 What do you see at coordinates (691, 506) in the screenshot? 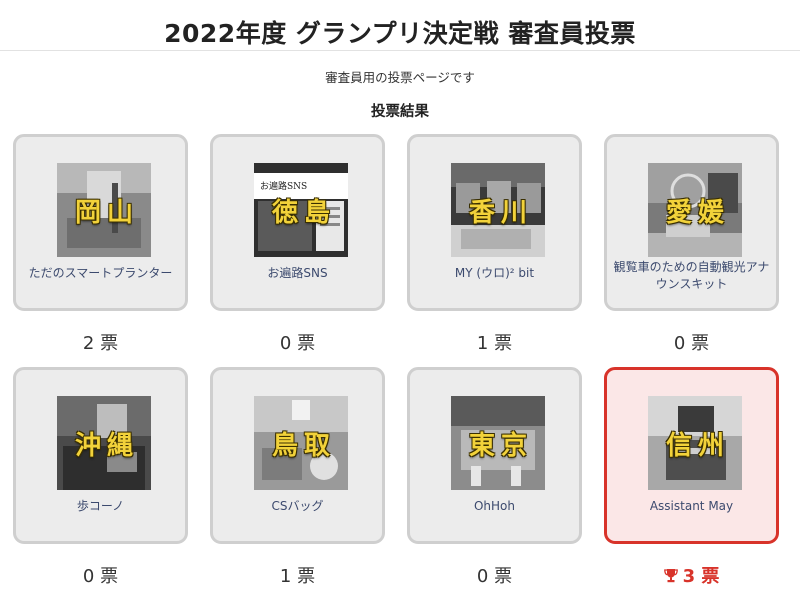
I see `entry-name: Assistant May` at bounding box center [691, 506].